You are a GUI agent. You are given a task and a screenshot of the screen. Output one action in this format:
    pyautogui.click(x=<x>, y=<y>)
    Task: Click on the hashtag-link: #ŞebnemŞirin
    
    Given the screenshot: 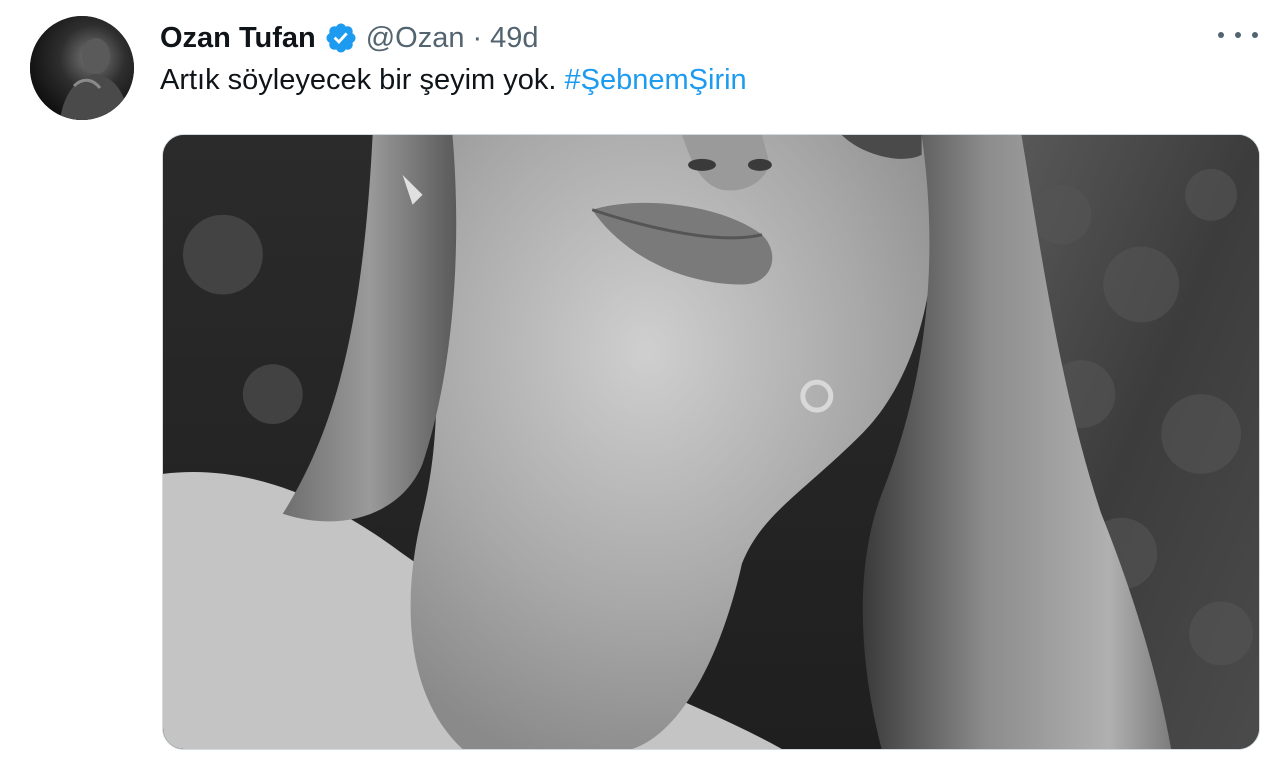 What is the action you would take?
    pyautogui.click(x=656, y=80)
    